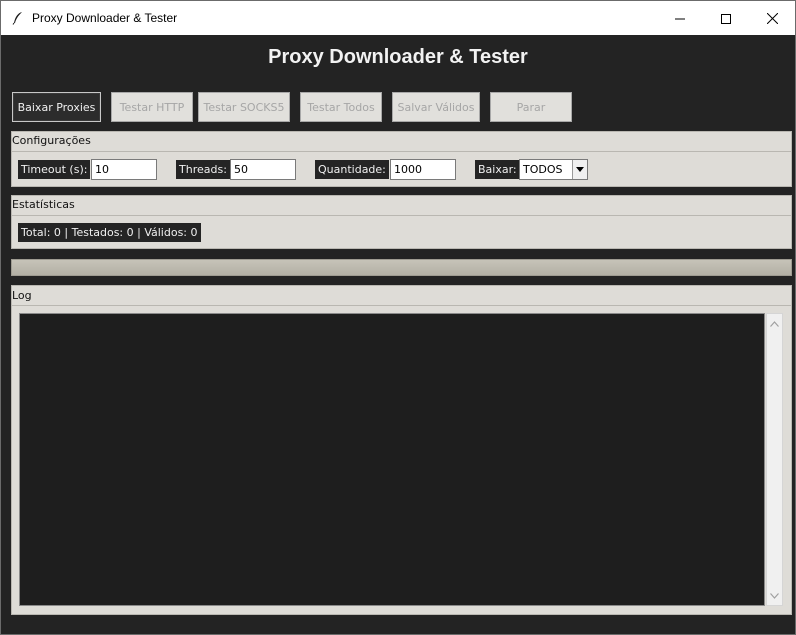  What do you see at coordinates (401, 151) in the screenshot?
I see `config-divider` at bounding box center [401, 151].